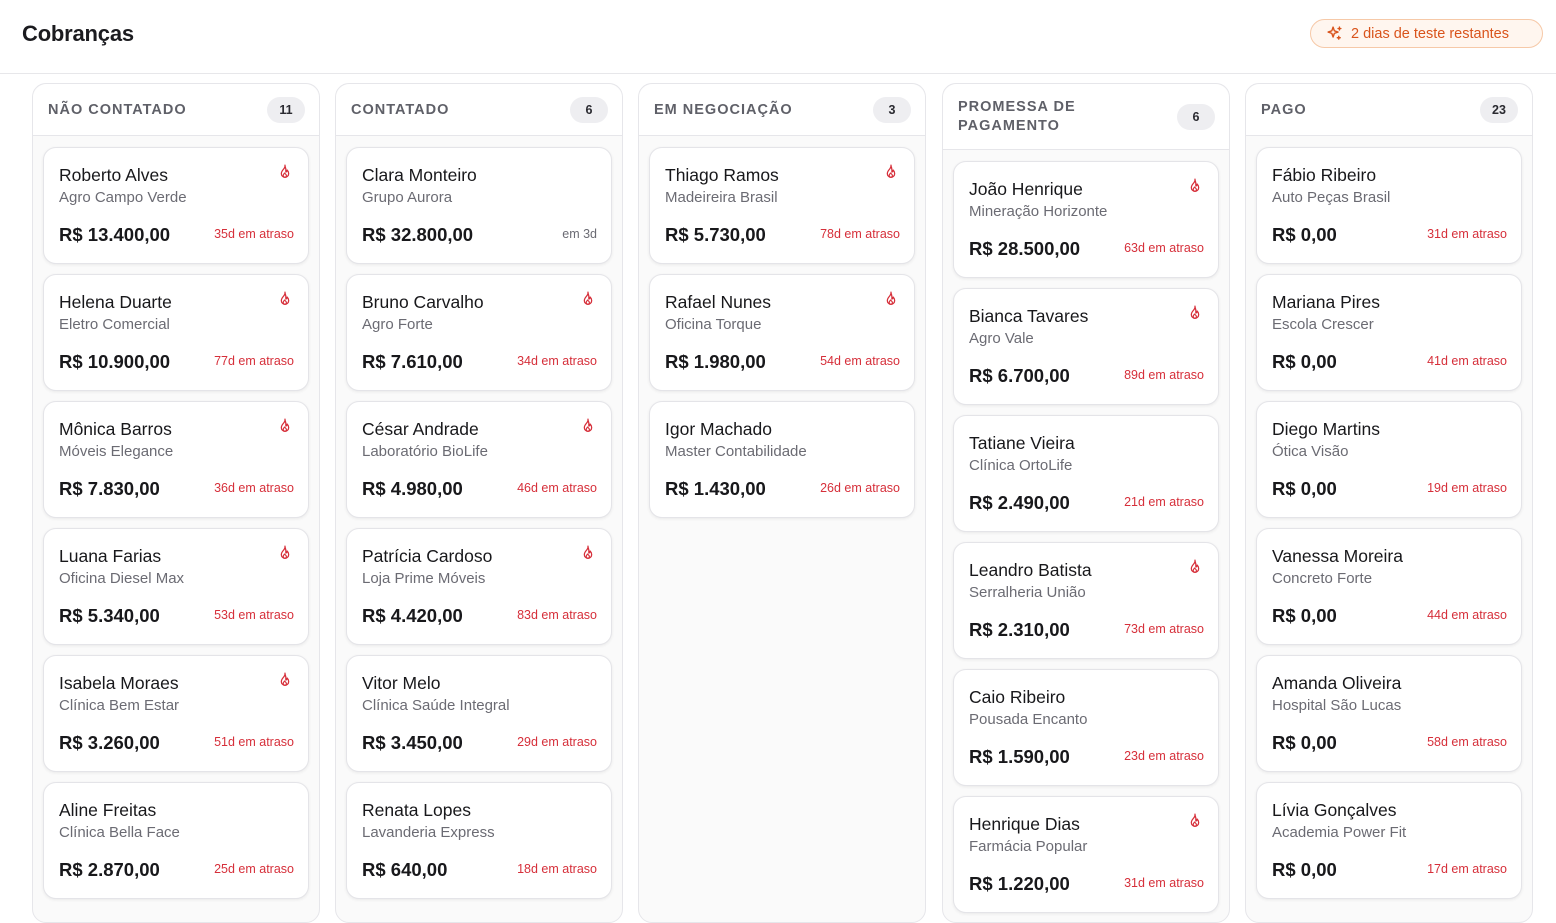  I want to click on trial-badge: 2 dias de teste restantes, so click(1426, 33).